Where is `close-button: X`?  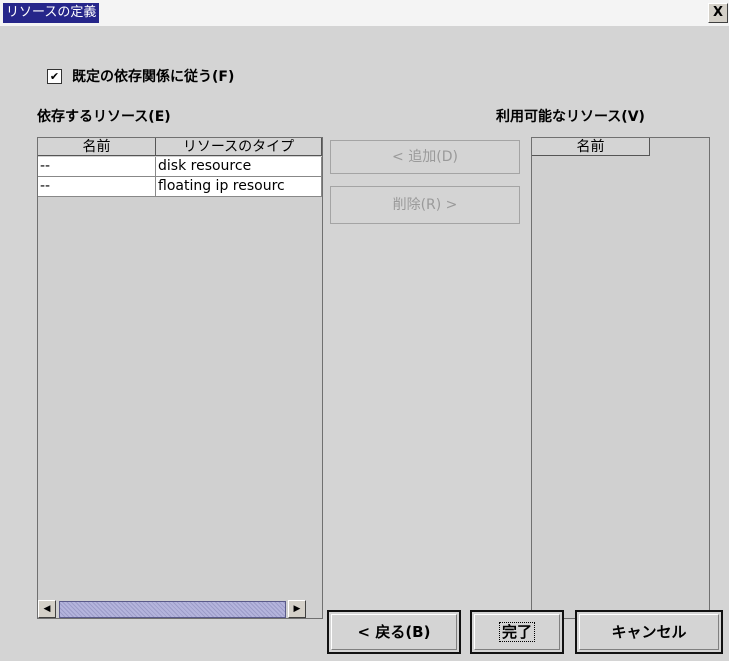 close-button: X is located at coordinates (718, 13).